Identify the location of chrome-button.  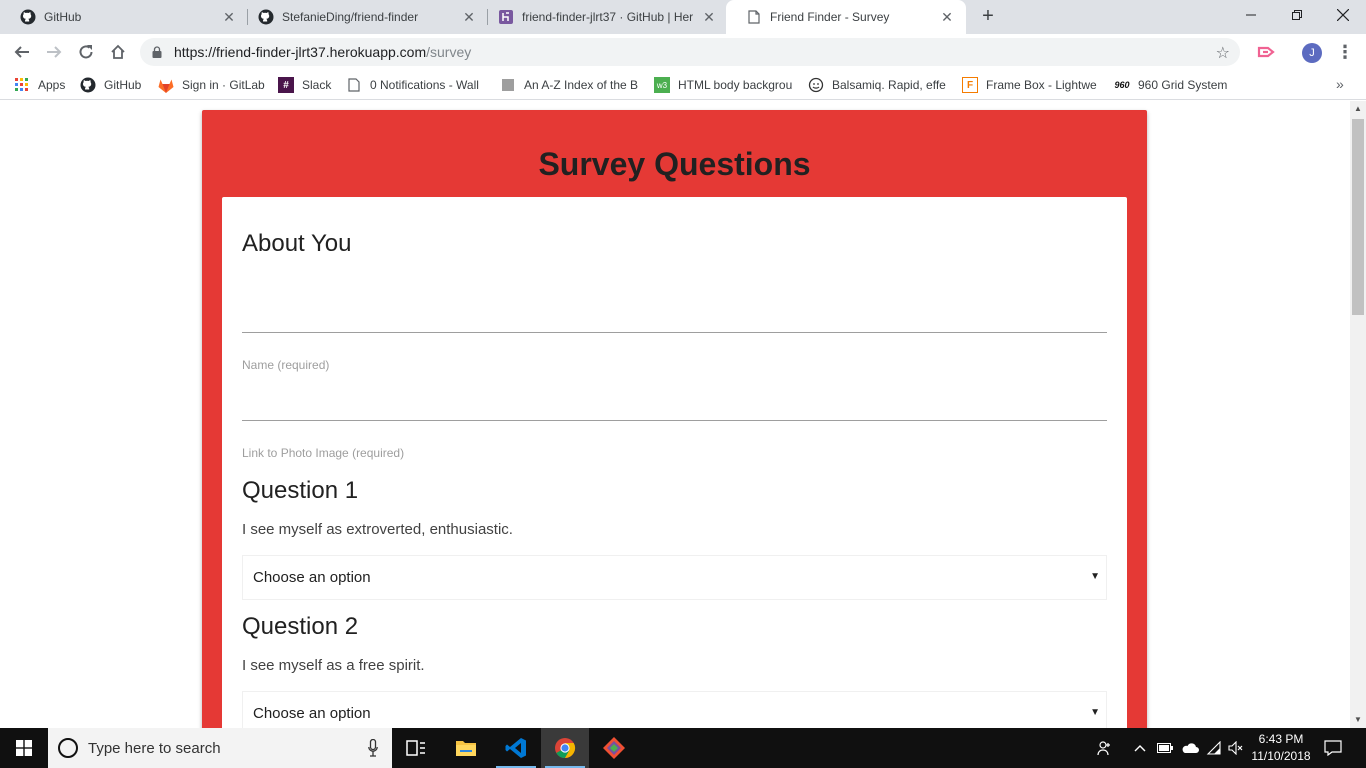
(565, 748).